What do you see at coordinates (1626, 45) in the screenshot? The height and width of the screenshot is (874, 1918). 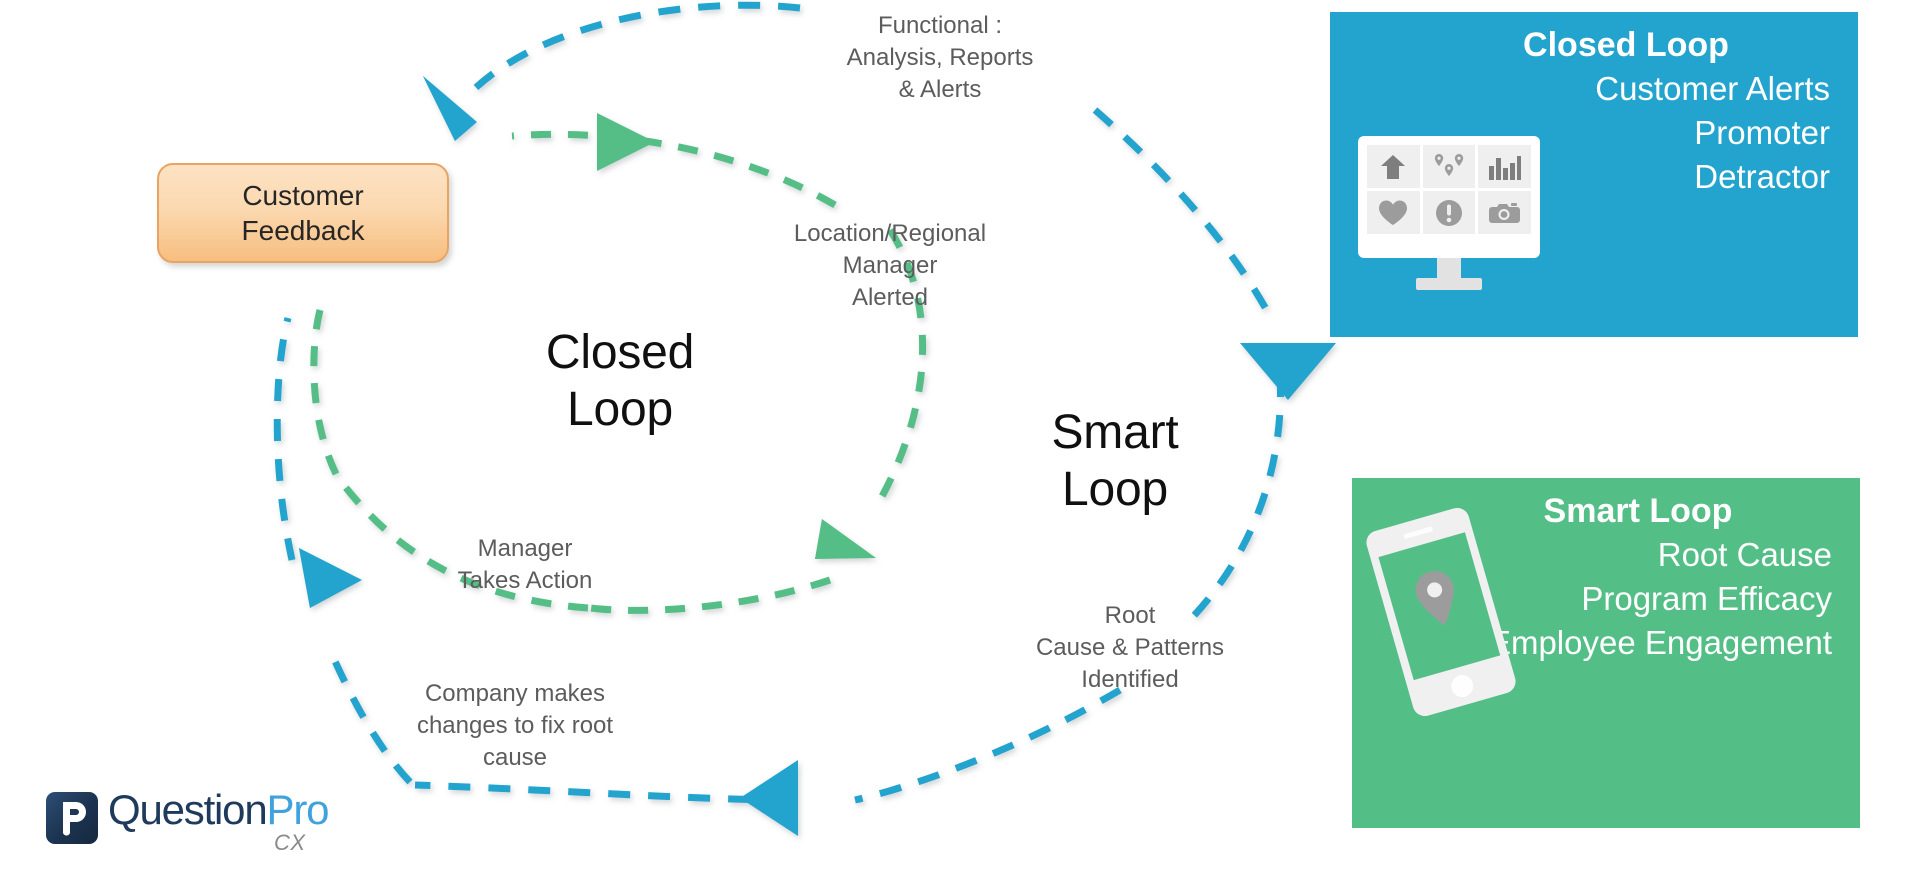 I see `closed-loop-panel-heading: Closed Loop` at bounding box center [1626, 45].